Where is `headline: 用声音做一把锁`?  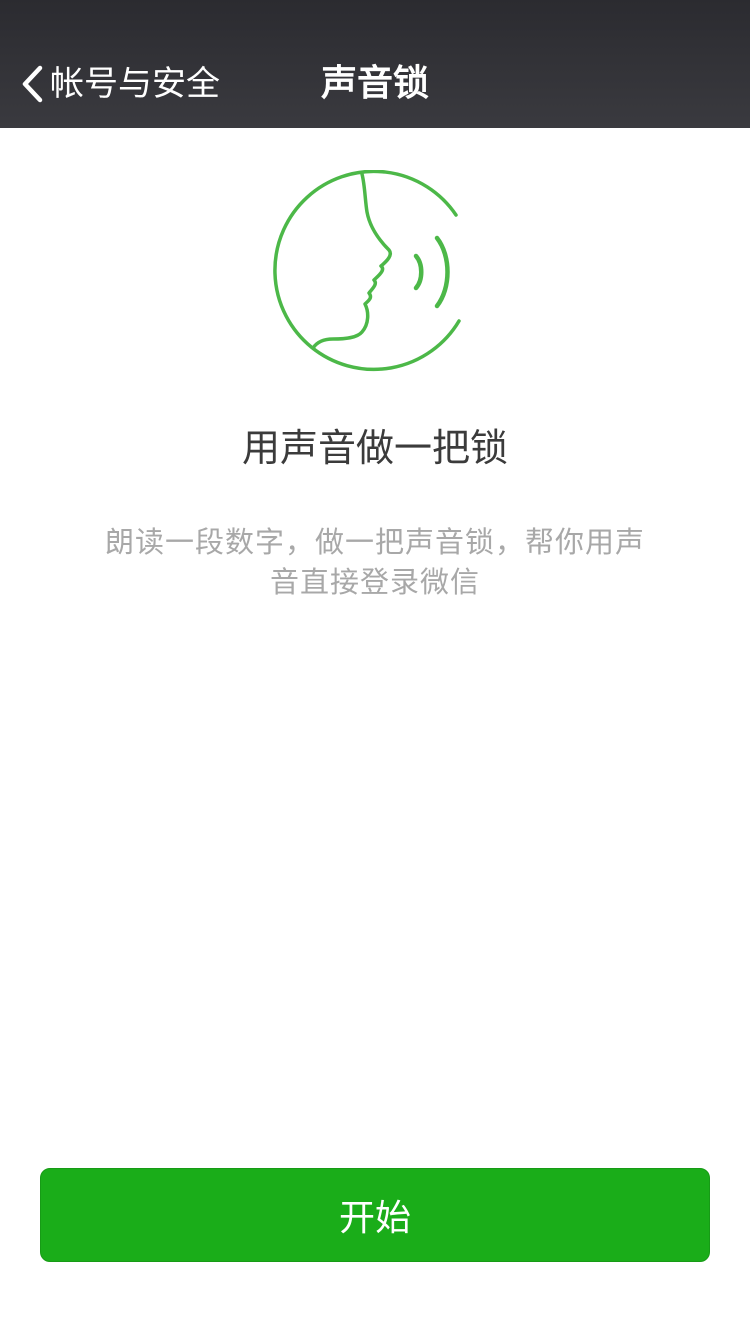 headline: 用声音做一把锁 is located at coordinates (374, 448).